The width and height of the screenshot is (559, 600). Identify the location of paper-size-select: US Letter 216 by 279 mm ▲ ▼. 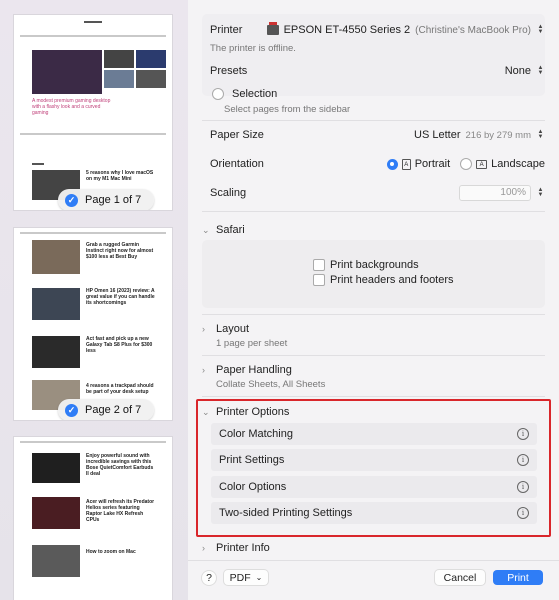
(479, 135).